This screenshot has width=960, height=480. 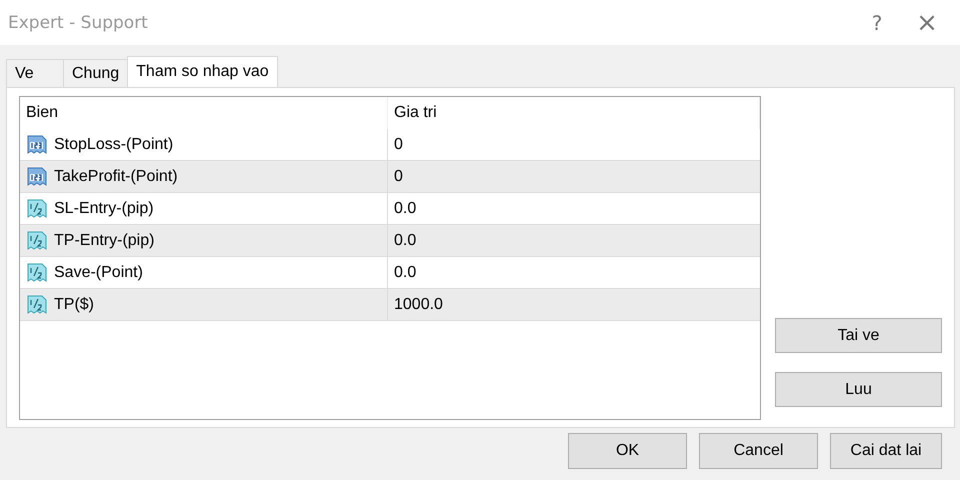 I want to click on parameter-name: Save-(Point), so click(x=98, y=273).